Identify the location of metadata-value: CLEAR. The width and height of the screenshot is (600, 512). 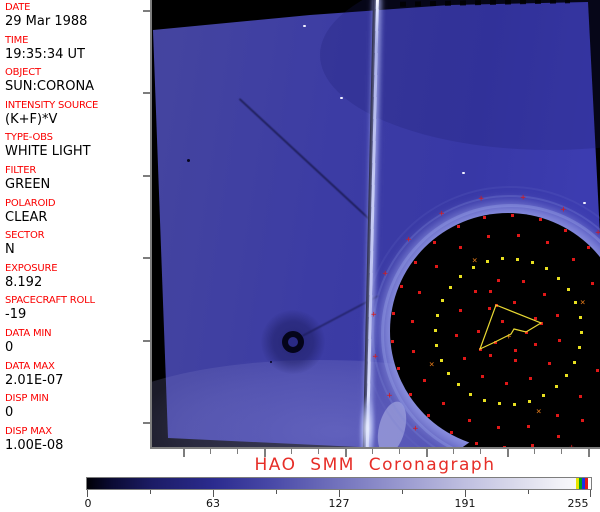
(26, 217).